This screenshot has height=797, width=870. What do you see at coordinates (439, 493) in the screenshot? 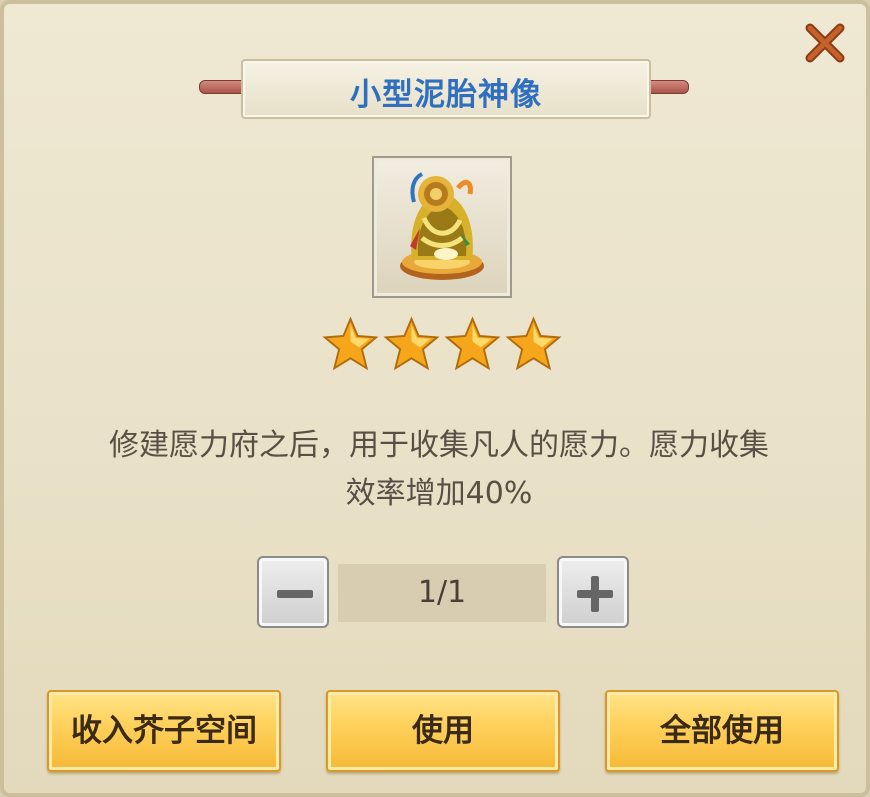
I see `description-line-2: 效率增加40%` at bounding box center [439, 493].